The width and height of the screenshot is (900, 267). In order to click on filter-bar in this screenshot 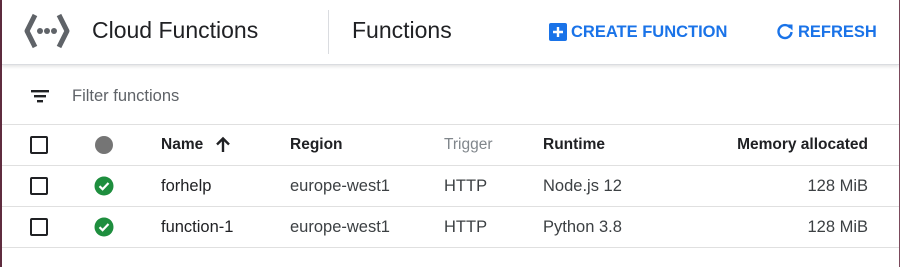, I will do `click(450, 96)`.